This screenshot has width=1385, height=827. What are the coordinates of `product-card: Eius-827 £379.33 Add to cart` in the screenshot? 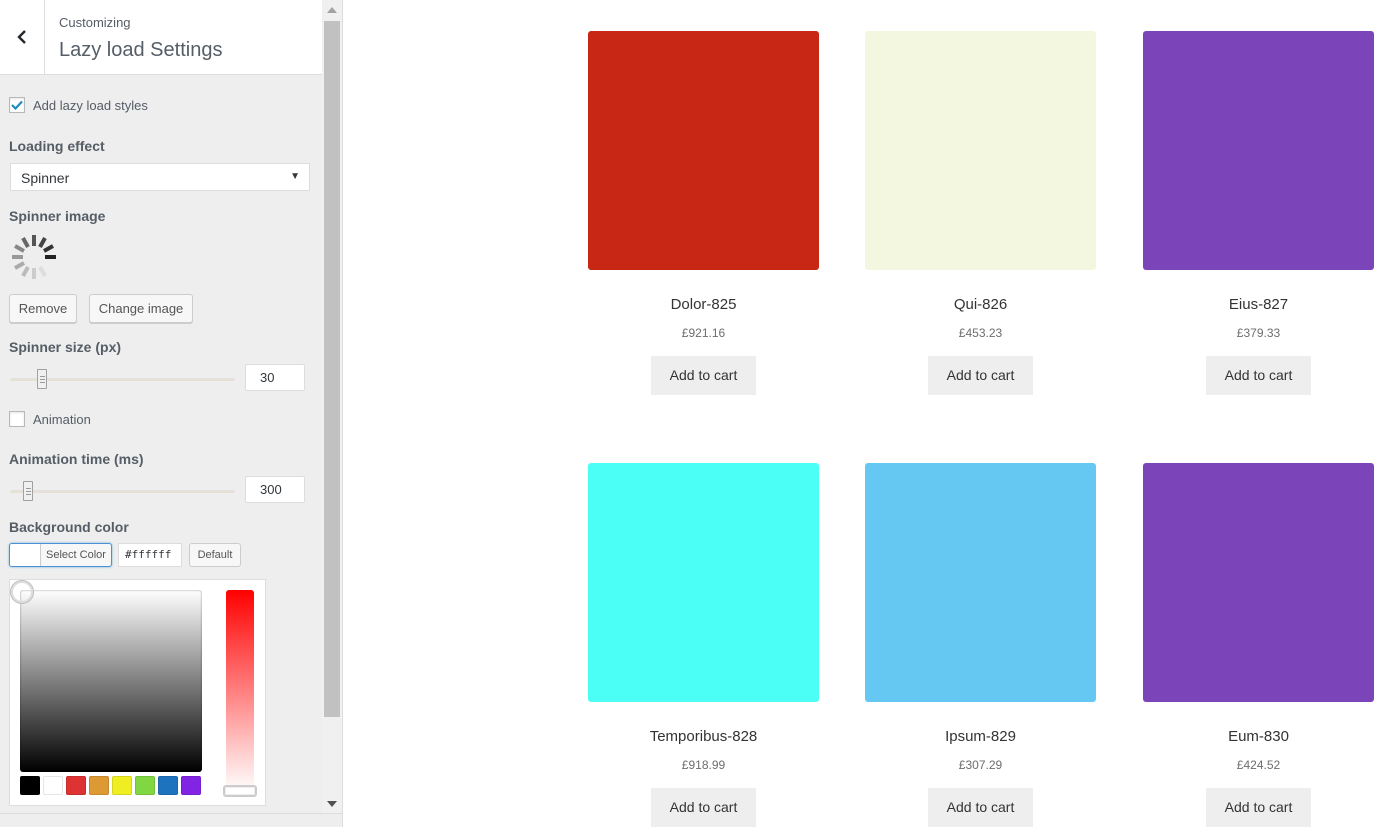 It's located at (1258, 213).